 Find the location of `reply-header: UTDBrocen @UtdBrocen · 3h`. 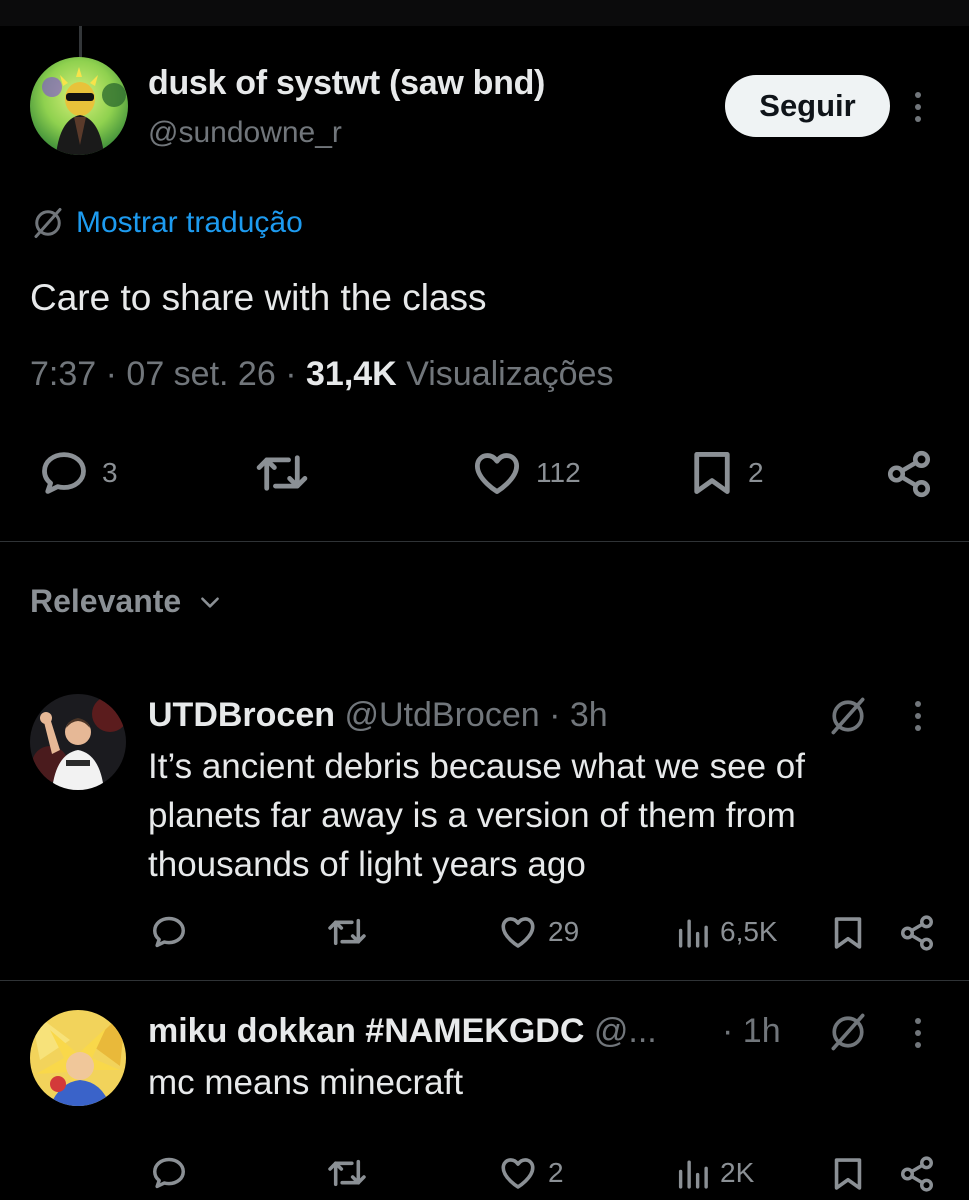

reply-header: UTDBrocen @UtdBrocen · 3h is located at coordinates (378, 715).